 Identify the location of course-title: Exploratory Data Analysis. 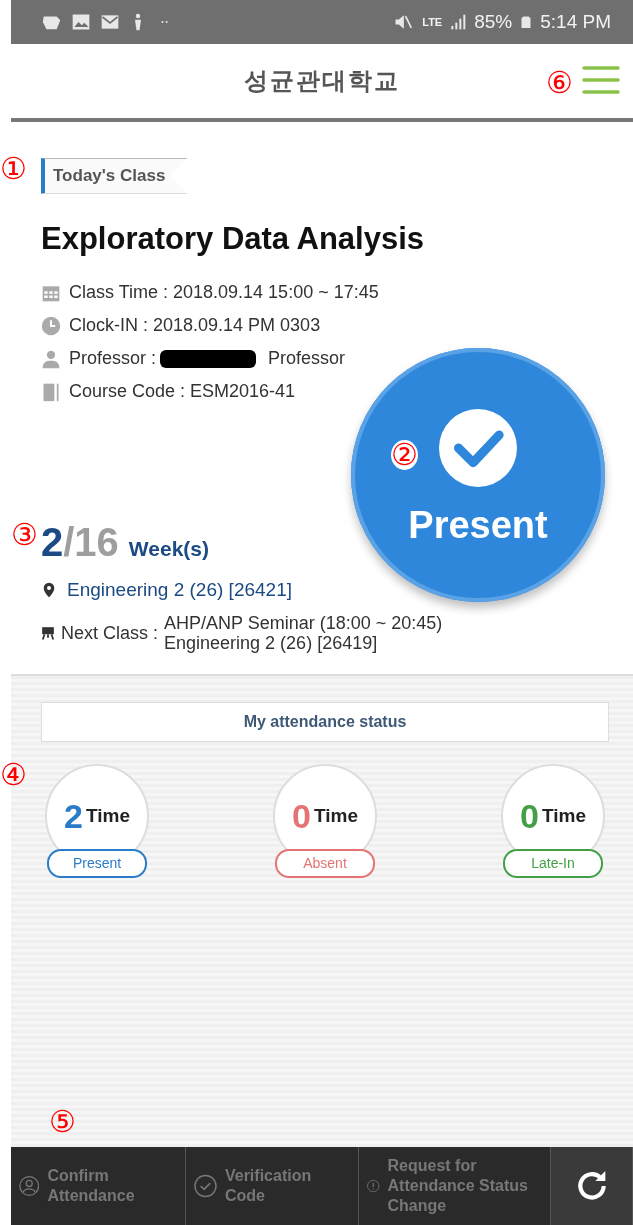
(233, 238).